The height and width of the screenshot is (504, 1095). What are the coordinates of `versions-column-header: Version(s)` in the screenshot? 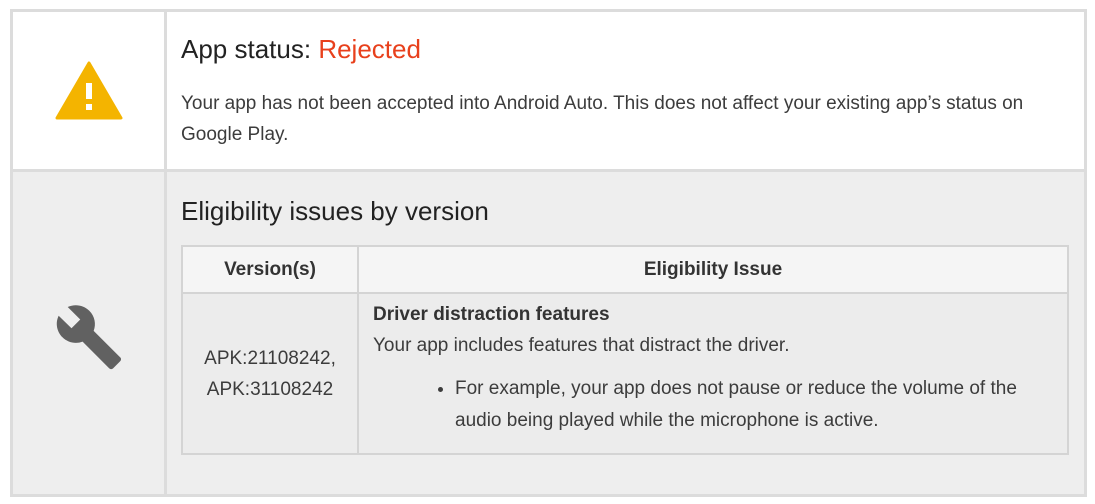 It's located at (270, 269).